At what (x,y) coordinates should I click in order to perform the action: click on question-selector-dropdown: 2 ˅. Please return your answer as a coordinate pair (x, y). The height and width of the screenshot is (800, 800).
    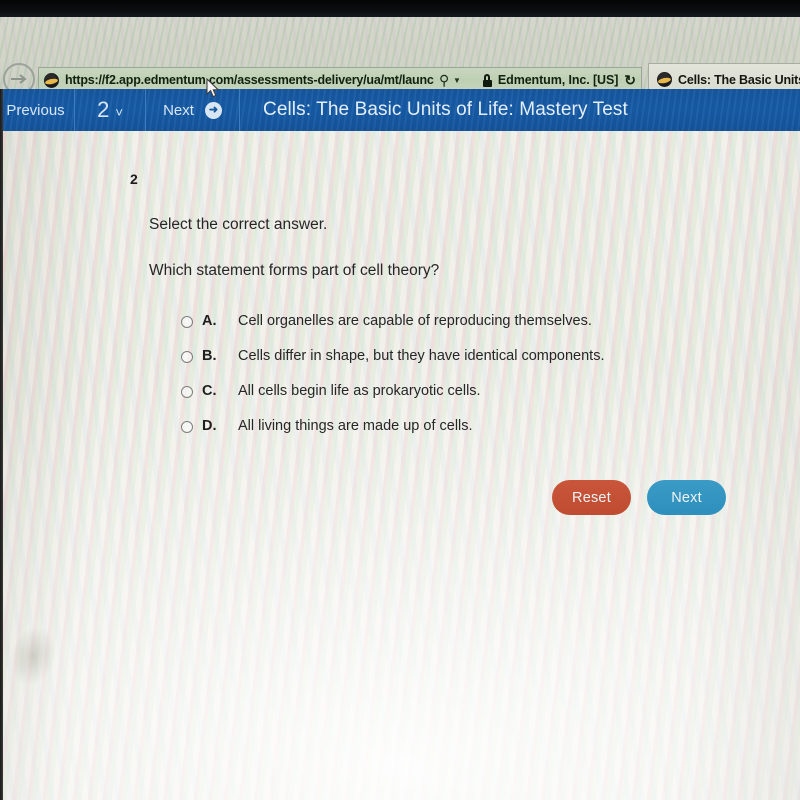
    Looking at the image, I should click on (110, 110).